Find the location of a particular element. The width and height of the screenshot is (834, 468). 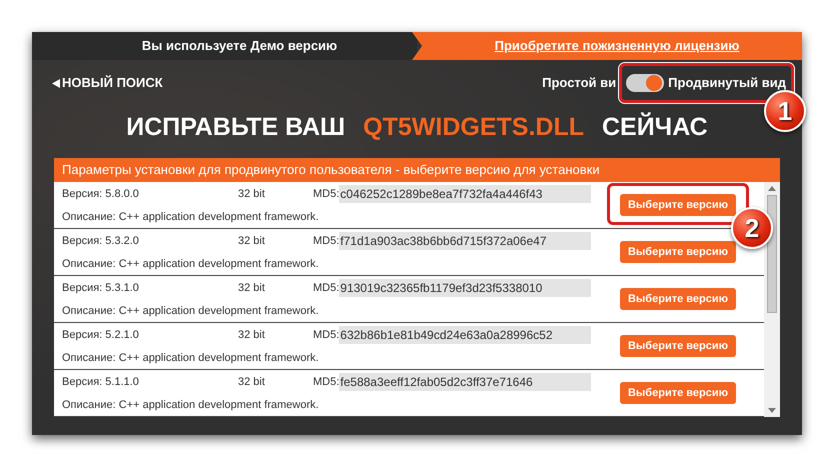

version-text: Версия: 5.8.0.0 is located at coordinates (101, 194).